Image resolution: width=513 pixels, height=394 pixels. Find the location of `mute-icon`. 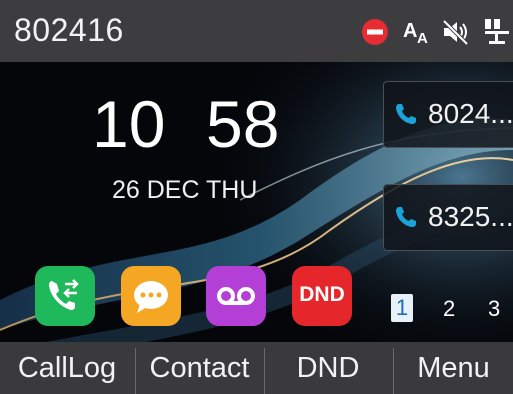

mute-icon is located at coordinates (455, 32).